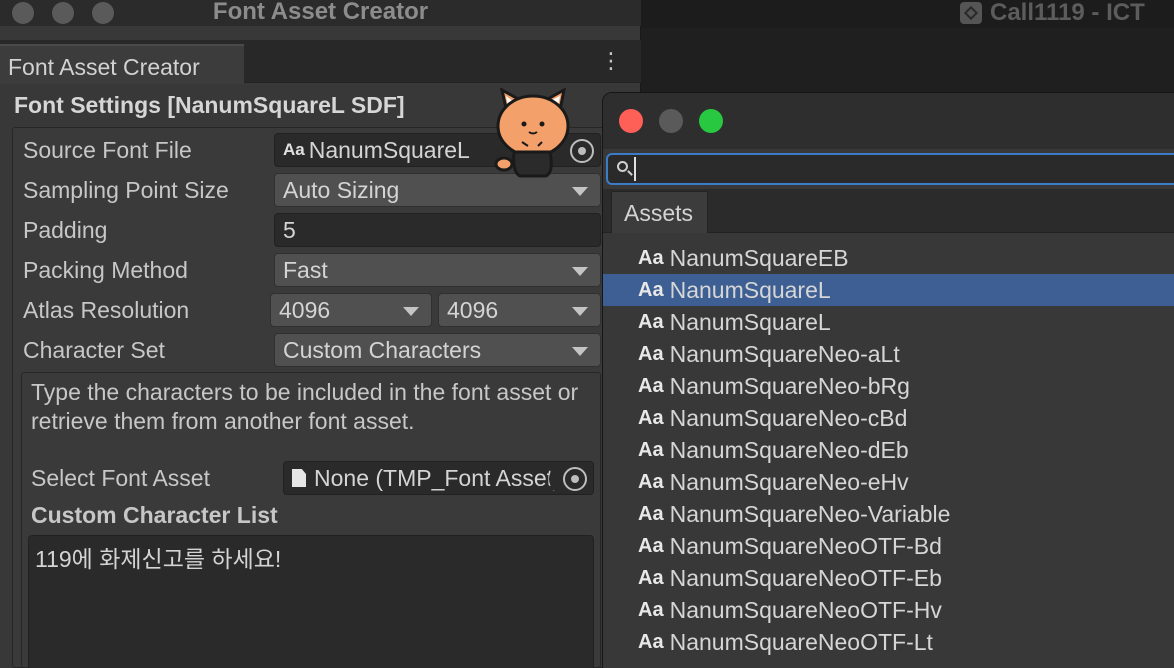  What do you see at coordinates (126, 190) in the screenshot?
I see `sampling-point-size-label: Sampling Point Size` at bounding box center [126, 190].